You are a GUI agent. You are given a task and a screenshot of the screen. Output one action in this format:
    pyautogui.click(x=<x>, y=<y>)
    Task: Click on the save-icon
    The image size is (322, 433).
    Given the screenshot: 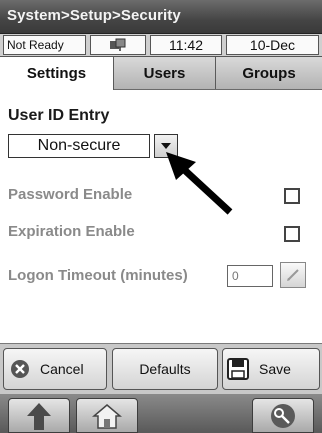 What is the action you would take?
    pyautogui.click(x=238, y=369)
    